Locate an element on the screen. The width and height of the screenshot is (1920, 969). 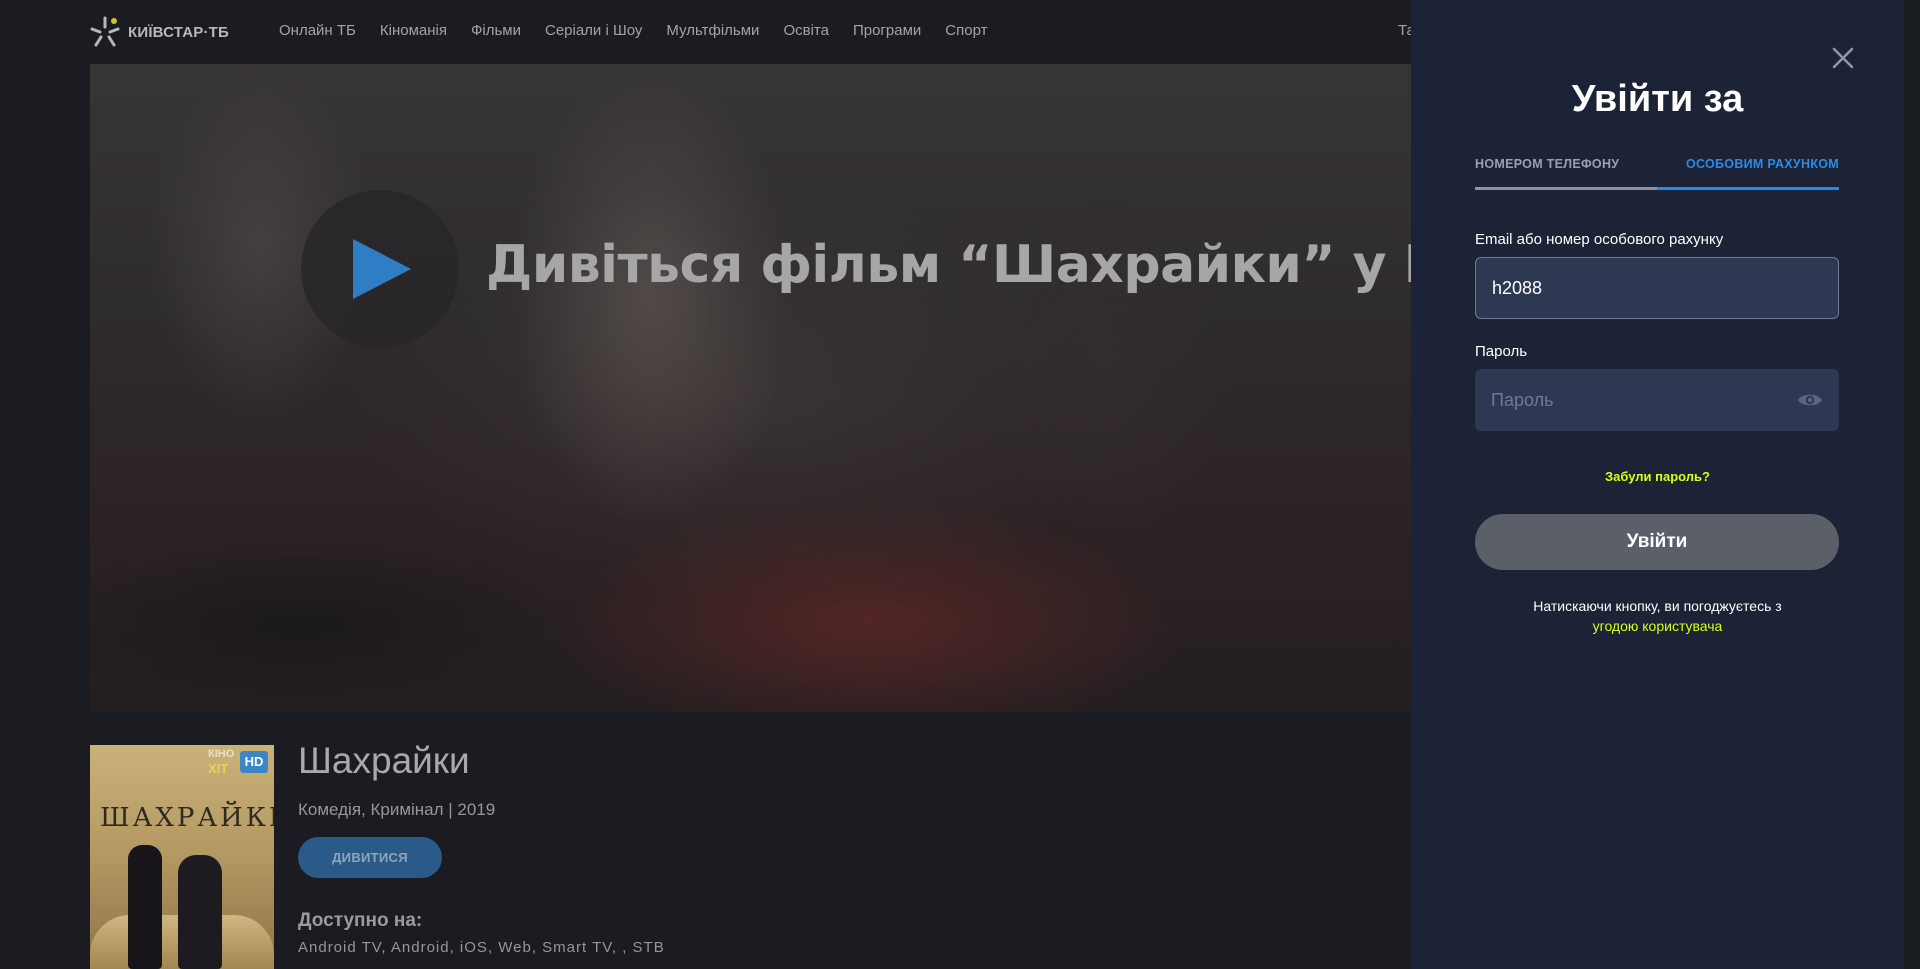
nav-item-education: Освіта is located at coordinates (806, 30).